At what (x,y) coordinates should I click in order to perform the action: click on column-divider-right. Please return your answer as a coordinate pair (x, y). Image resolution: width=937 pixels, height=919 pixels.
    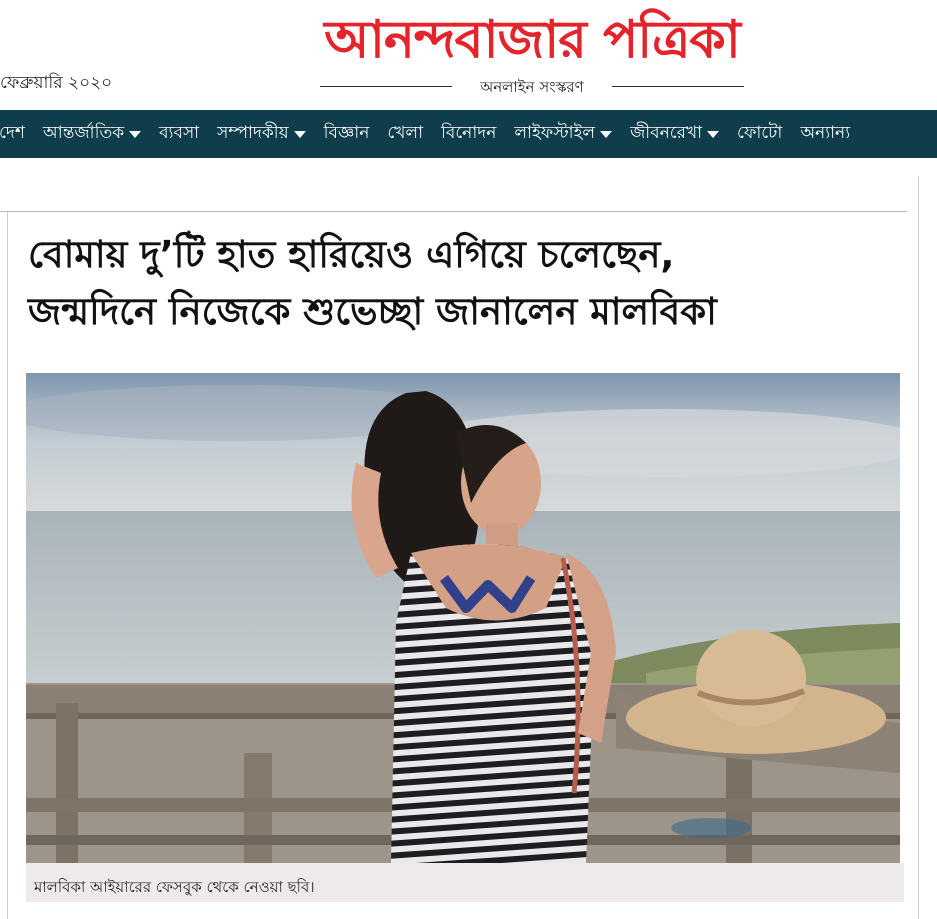
    Looking at the image, I should click on (918, 547).